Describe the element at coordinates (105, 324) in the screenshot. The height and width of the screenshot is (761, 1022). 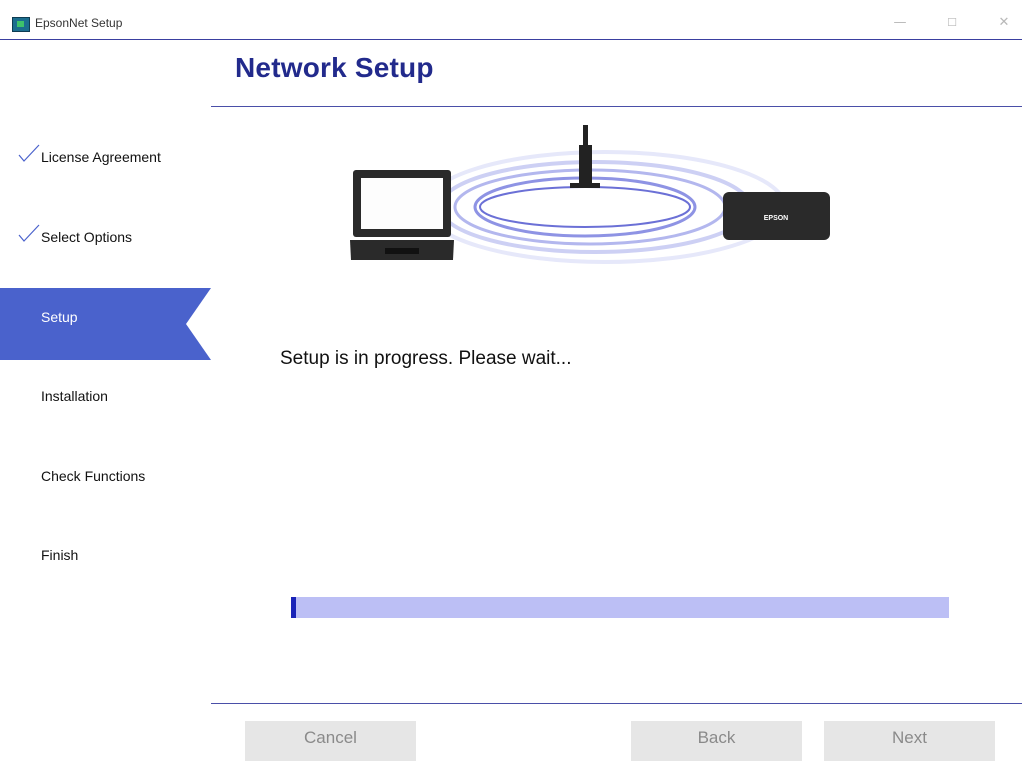
I see `step-setup: Setup` at that location.